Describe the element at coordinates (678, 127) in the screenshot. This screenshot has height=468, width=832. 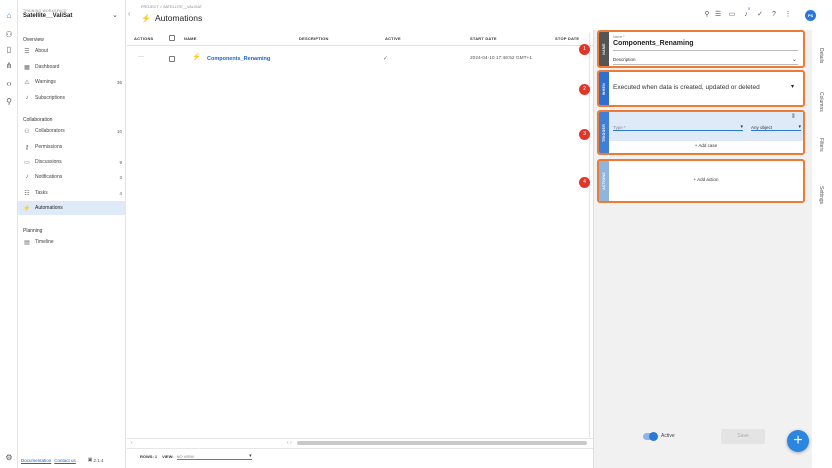
I see `type-select: Type * ▾` at that location.